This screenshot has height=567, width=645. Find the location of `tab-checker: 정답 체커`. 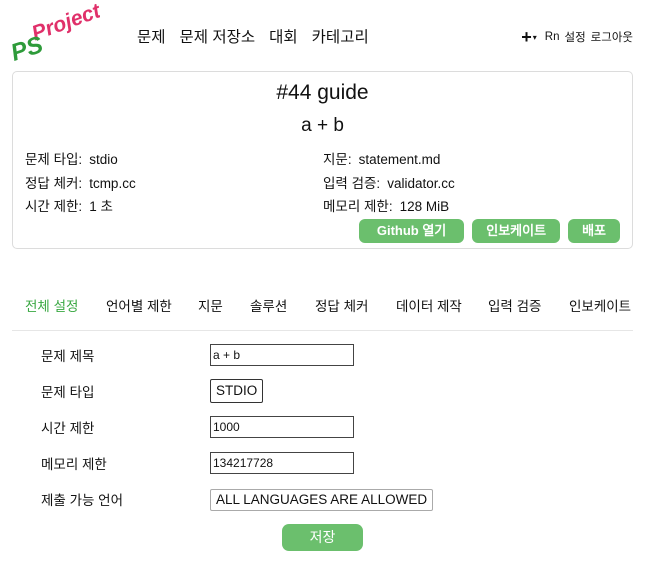

tab-checker: 정답 체커 is located at coordinates (341, 305).